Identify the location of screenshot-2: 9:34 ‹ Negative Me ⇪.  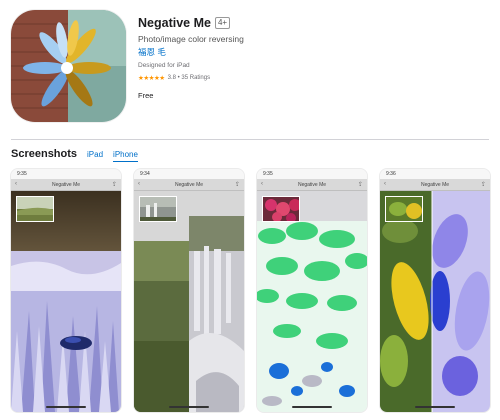
(189, 290).